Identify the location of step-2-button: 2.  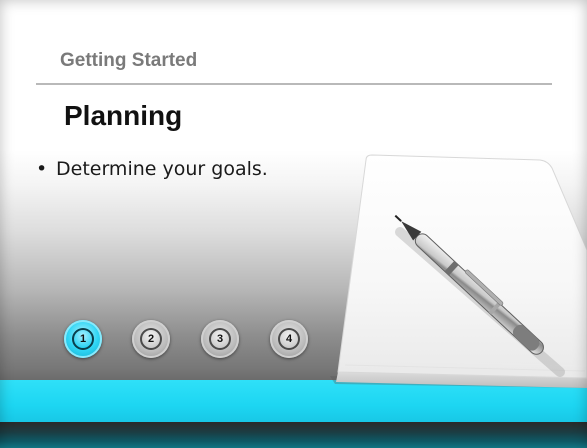
(151, 339).